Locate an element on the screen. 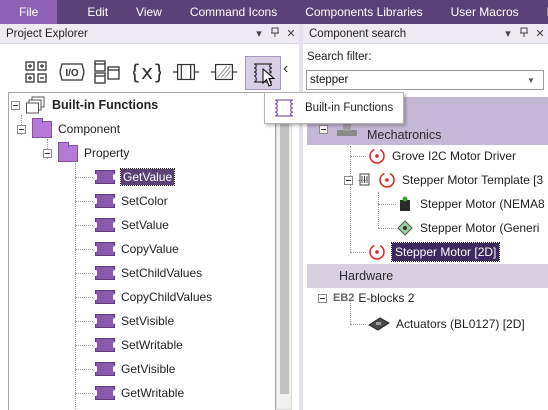  component-item: EB2 E-blocks 2 is located at coordinates (366, 298).